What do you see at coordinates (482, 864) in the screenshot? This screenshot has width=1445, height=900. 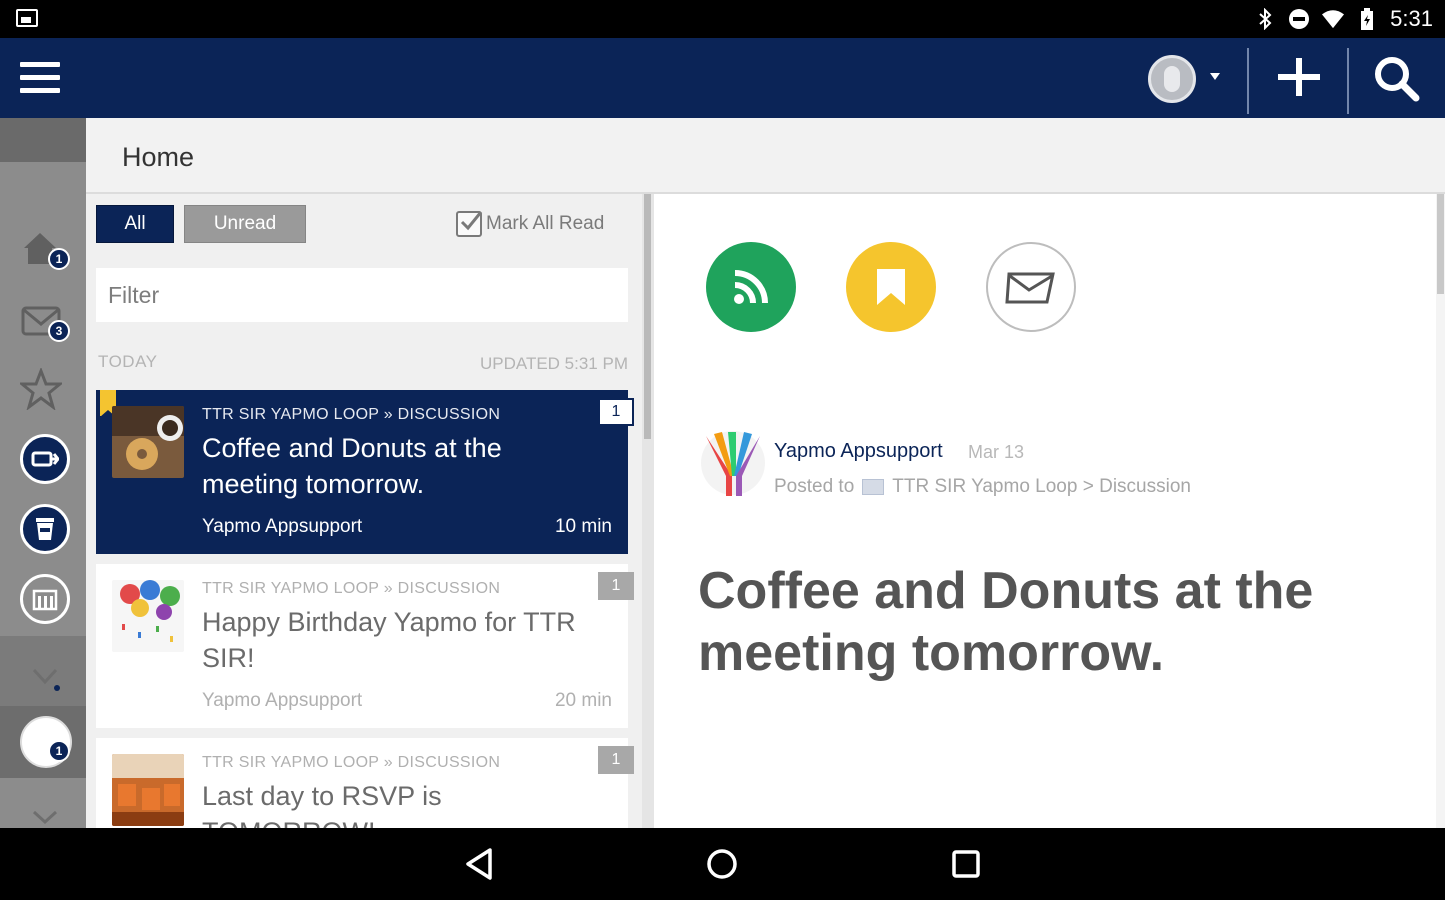 I see `back-triangle-icon` at bounding box center [482, 864].